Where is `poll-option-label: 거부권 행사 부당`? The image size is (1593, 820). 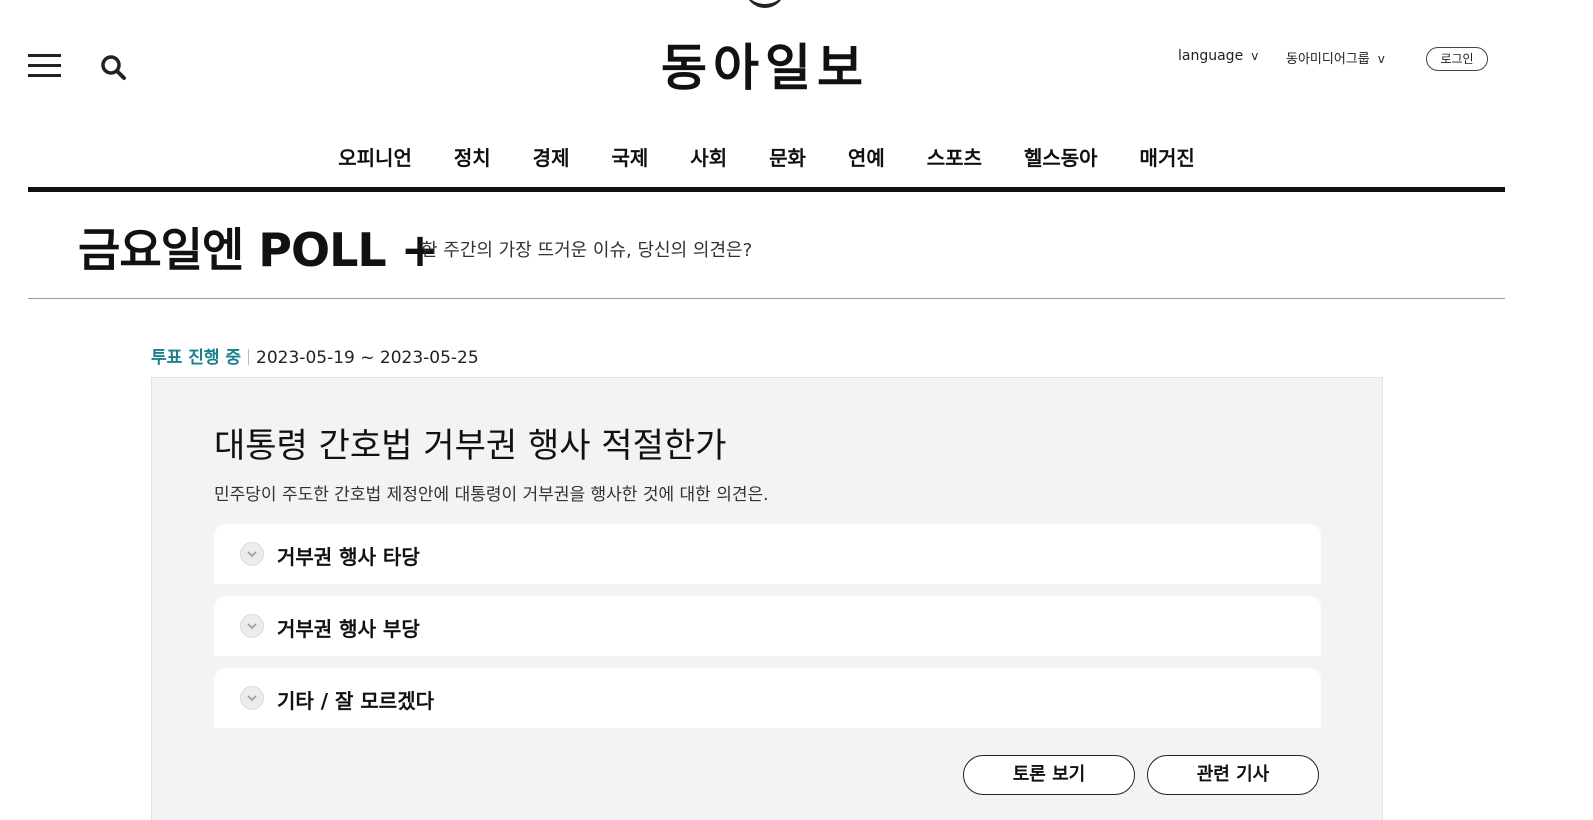
poll-option-label: 거부권 행사 부당 is located at coordinates (348, 629).